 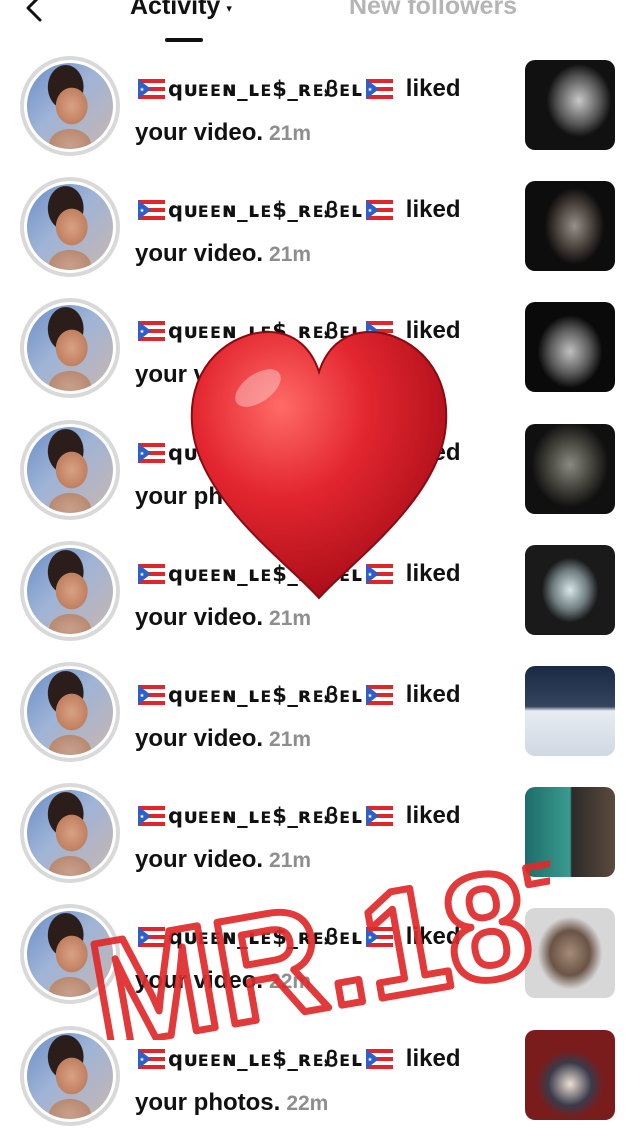 I want to click on tab-activity-label: Activity, so click(x=175, y=10).